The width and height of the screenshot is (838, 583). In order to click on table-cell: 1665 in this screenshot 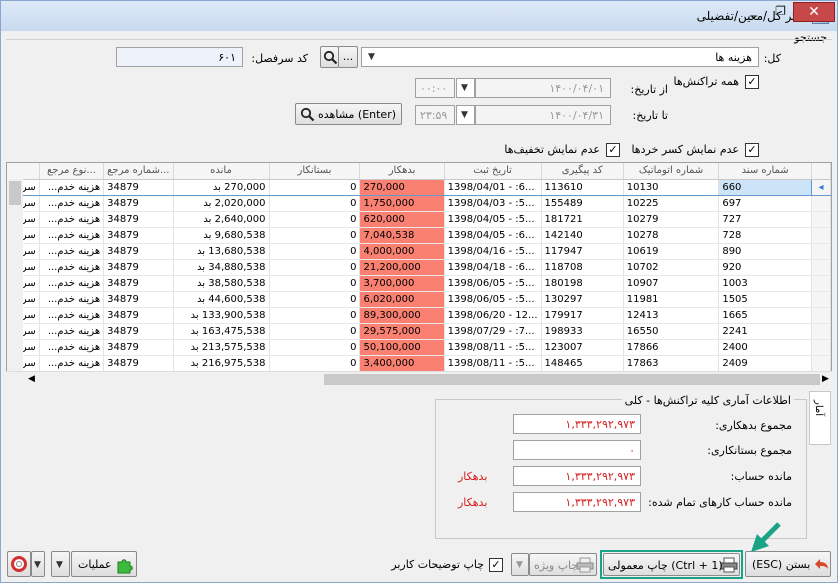, I will do `click(765, 315)`.